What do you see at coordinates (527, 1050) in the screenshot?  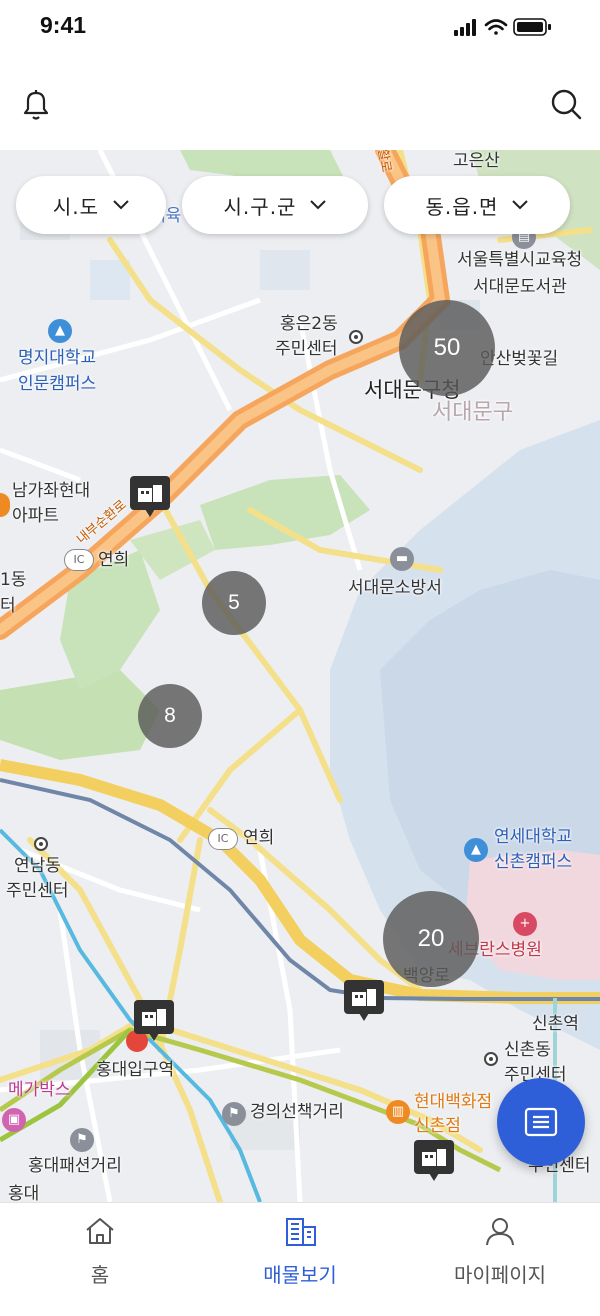 I see `map-label-sinchon-1: 신촌동` at bounding box center [527, 1050].